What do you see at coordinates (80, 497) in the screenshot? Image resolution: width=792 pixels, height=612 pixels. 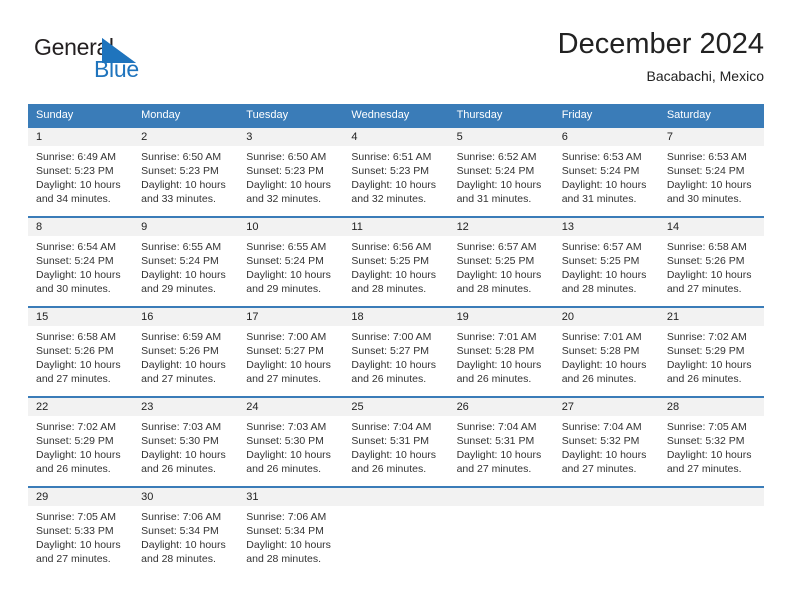 I see `day-number: 29` at bounding box center [80, 497].